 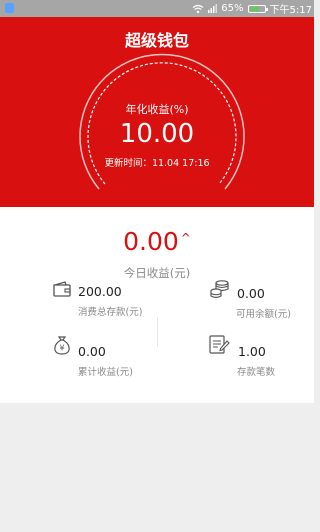 What do you see at coordinates (290, 10) in the screenshot?
I see `status-time: 下午5:17` at bounding box center [290, 10].